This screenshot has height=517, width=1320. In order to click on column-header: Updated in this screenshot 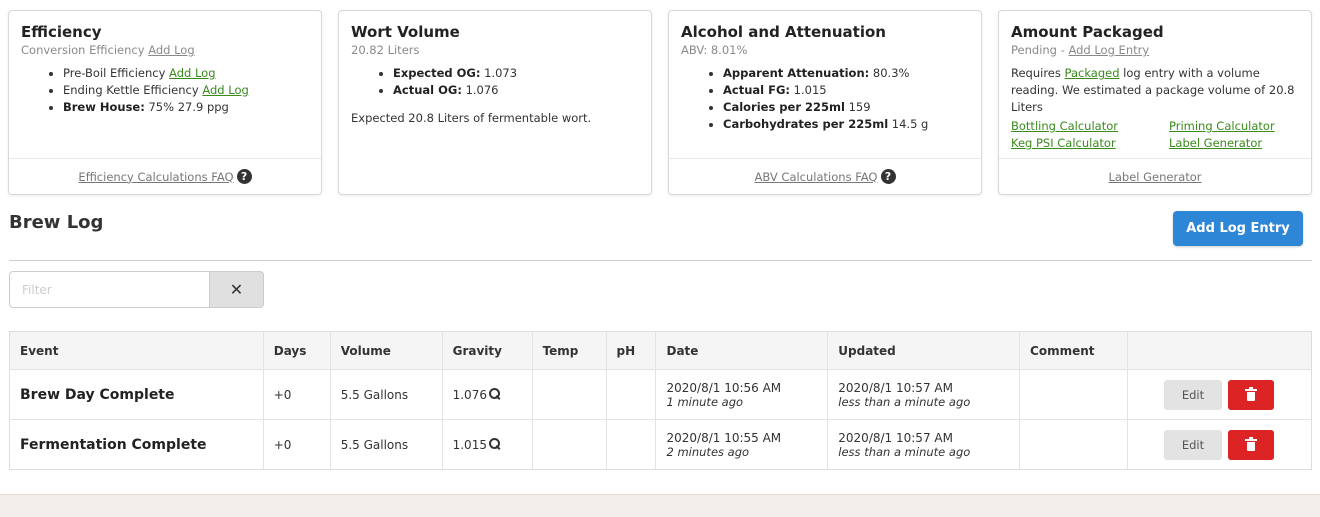, I will do `click(924, 350)`.